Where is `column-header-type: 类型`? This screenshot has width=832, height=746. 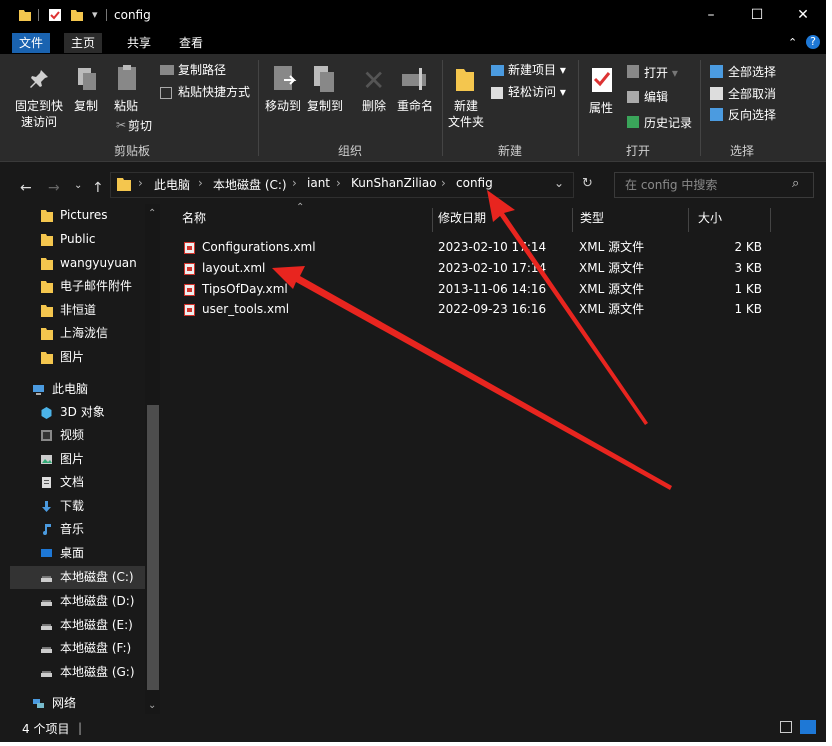 column-header-type: 类型 is located at coordinates (592, 220).